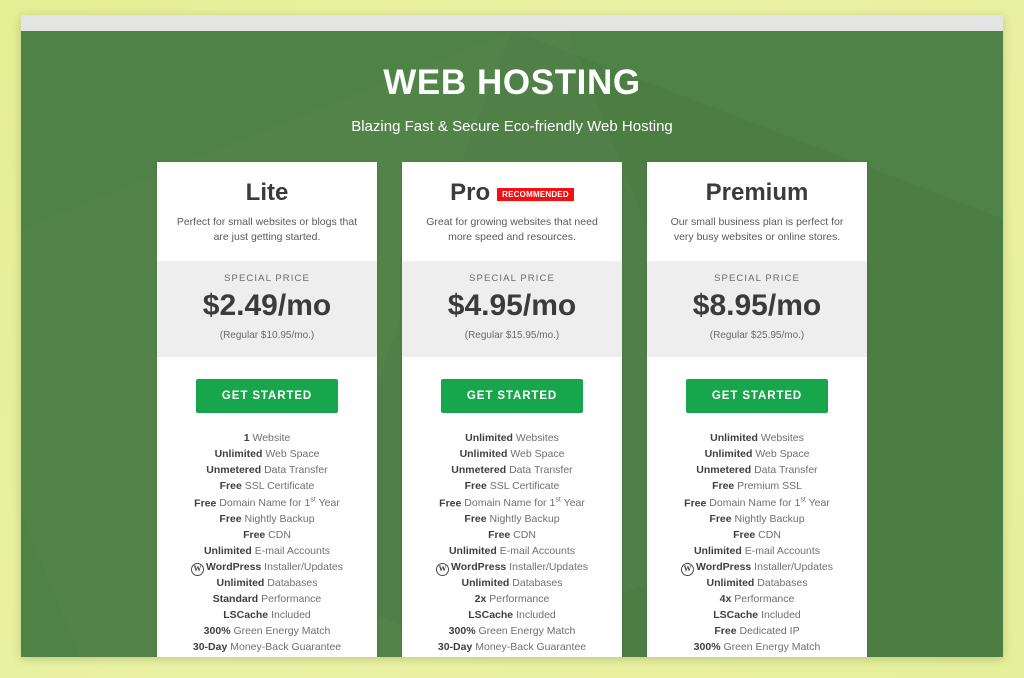 Image resolution: width=1024 pixels, height=678 pixels. Describe the element at coordinates (536, 583) in the screenshot. I see `feature-text: Databases` at that location.